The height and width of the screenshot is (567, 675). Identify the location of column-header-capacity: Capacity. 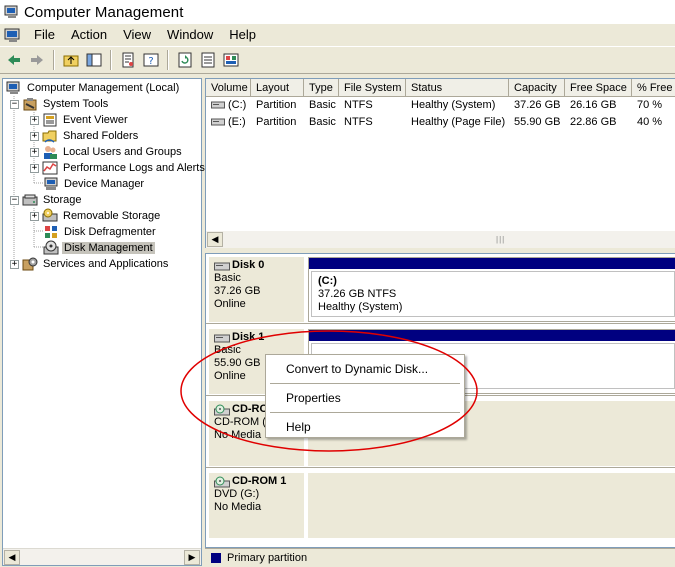
(537, 88).